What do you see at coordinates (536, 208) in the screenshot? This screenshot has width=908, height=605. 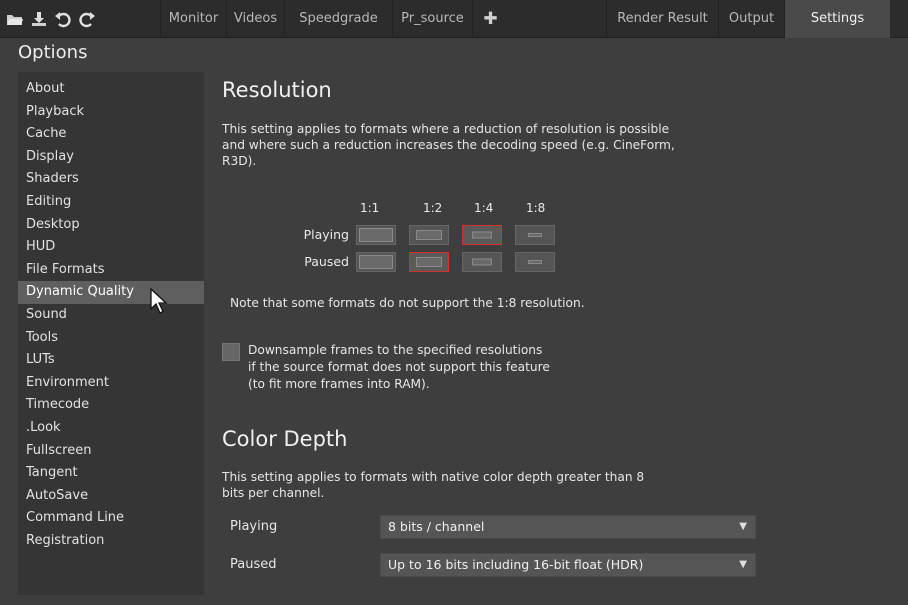 I see `col-header: 1:8` at bounding box center [536, 208].